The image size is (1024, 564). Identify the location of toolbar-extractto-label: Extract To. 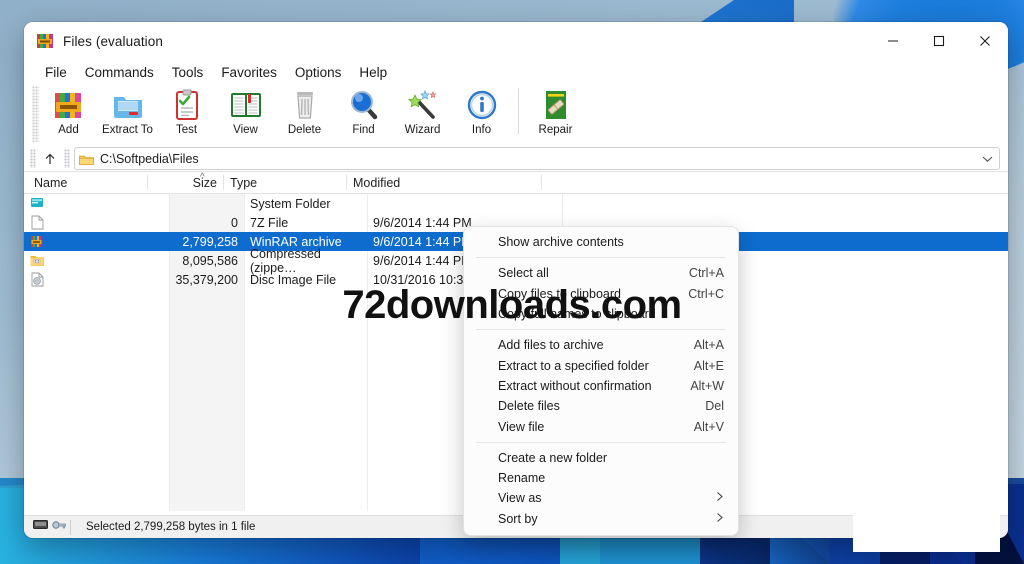
(127, 130).